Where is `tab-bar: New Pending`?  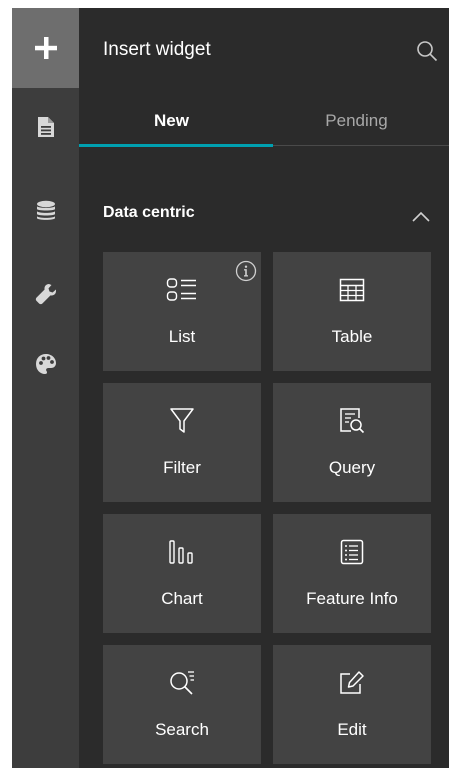
tab-bar: New Pending is located at coordinates (264, 122).